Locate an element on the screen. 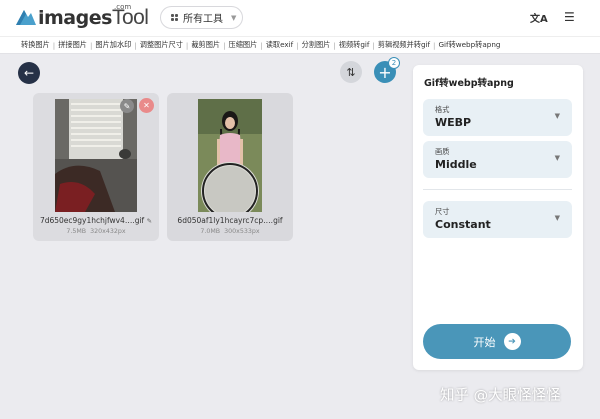 Image resolution: width=600 pixels, height=419 pixels. format-label: 格式 is located at coordinates (442, 109).